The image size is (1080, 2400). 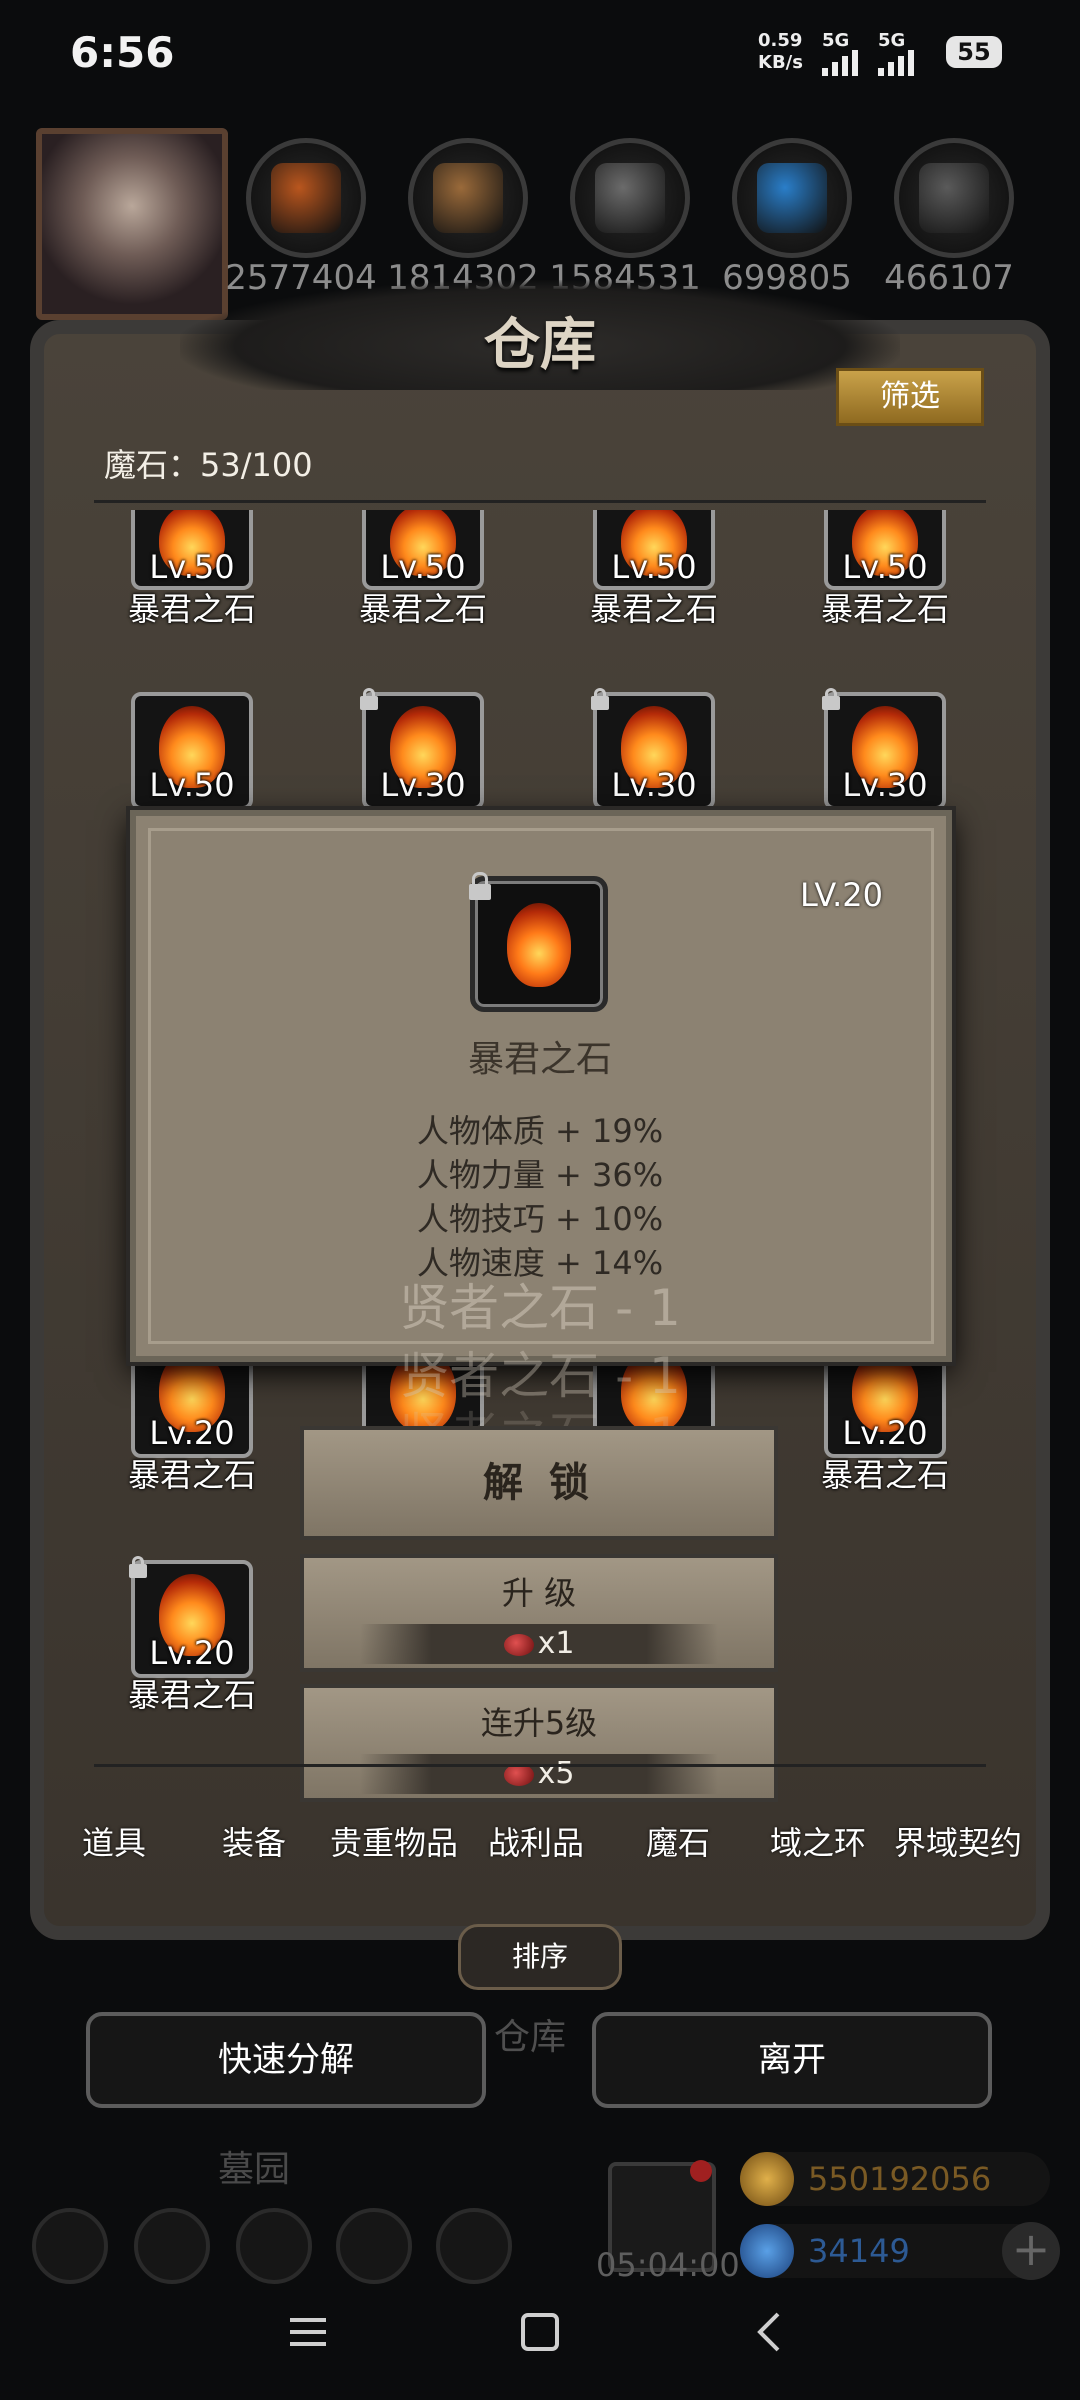 I want to click on network-speed: 0.59 KB/s, so click(x=788, y=52).